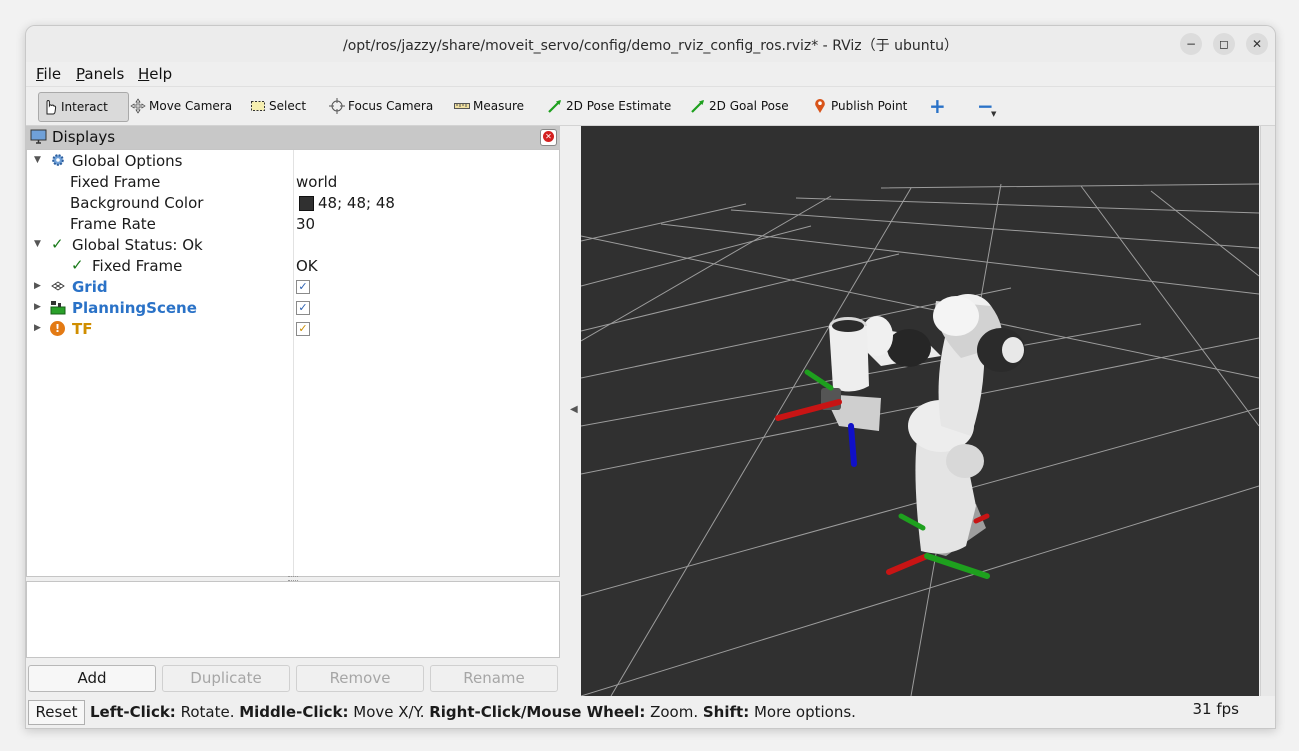 Image resolution: width=1299 pixels, height=751 pixels. Describe the element at coordinates (115, 182) in the screenshot. I see `fixed-frame-label: Fixed Frame` at that location.